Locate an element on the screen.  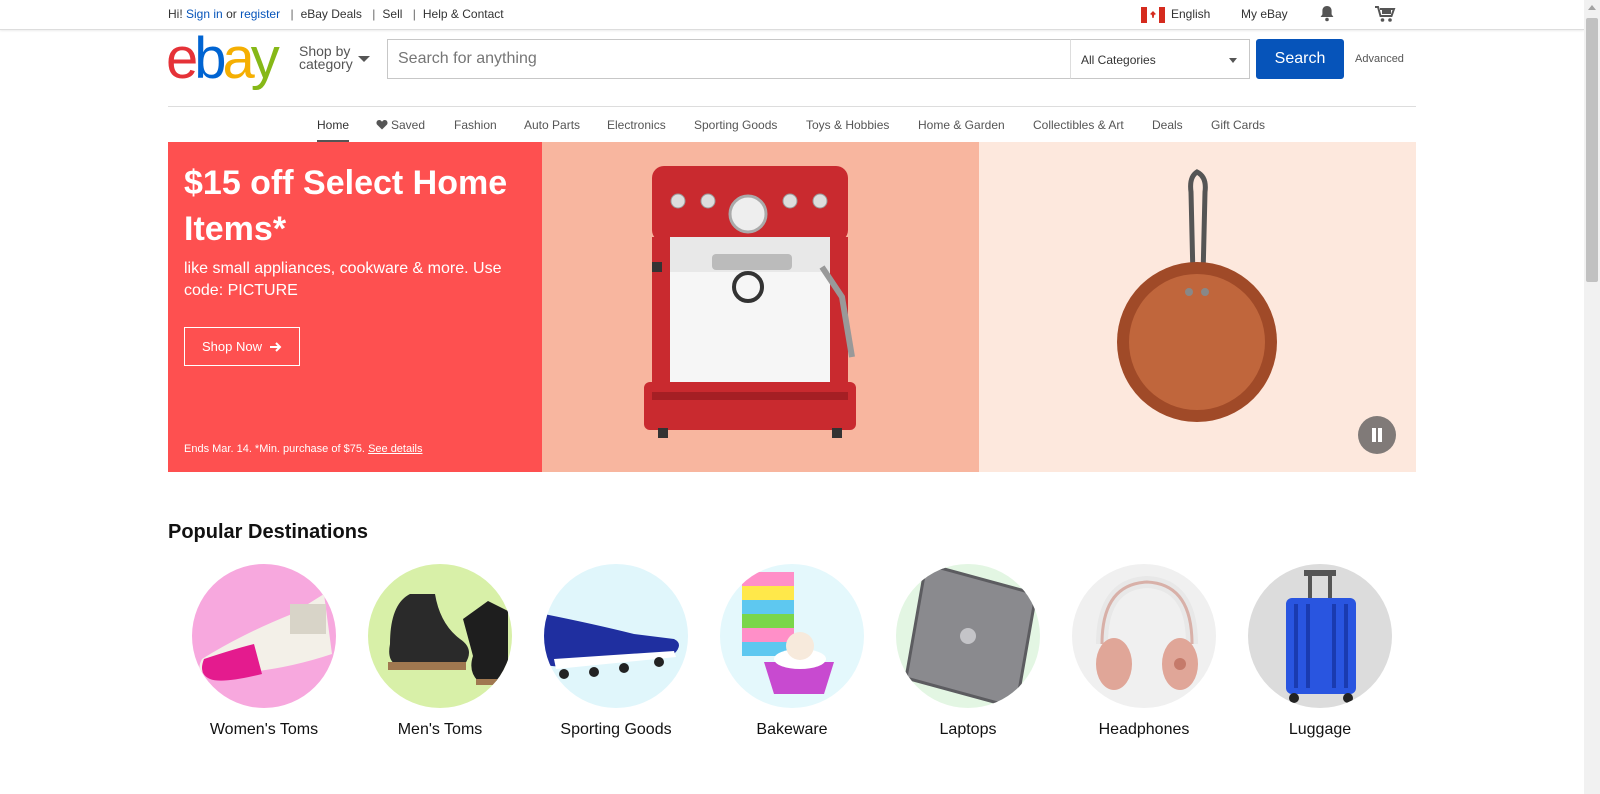
ebay-logo: ebay is located at coordinates (223, 59).